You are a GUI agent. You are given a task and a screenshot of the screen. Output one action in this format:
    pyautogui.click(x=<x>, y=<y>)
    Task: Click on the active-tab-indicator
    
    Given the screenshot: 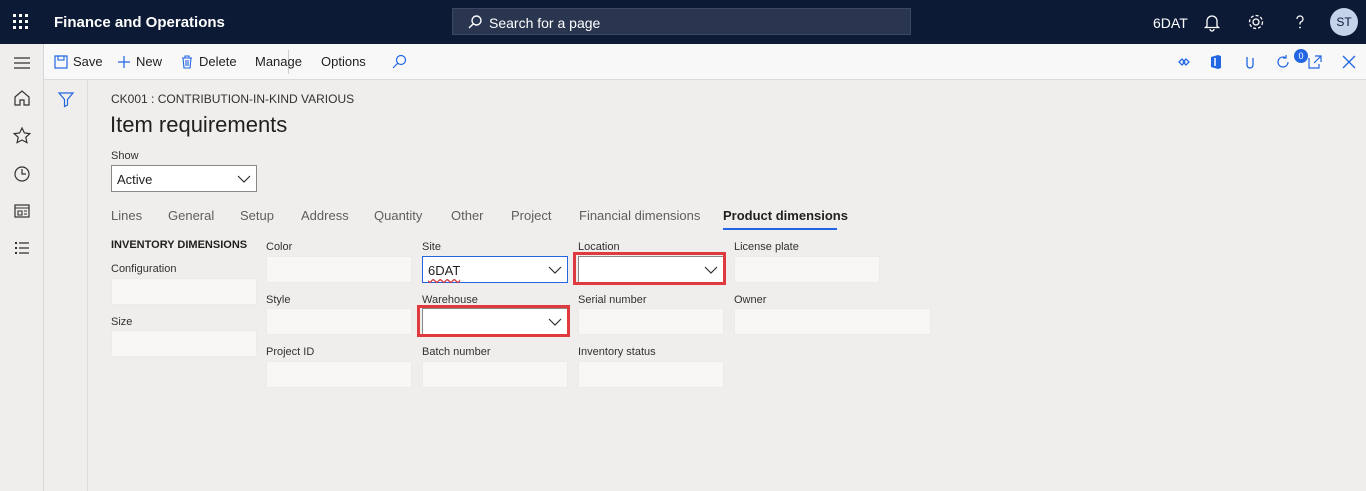 What is the action you would take?
    pyautogui.click(x=780, y=229)
    